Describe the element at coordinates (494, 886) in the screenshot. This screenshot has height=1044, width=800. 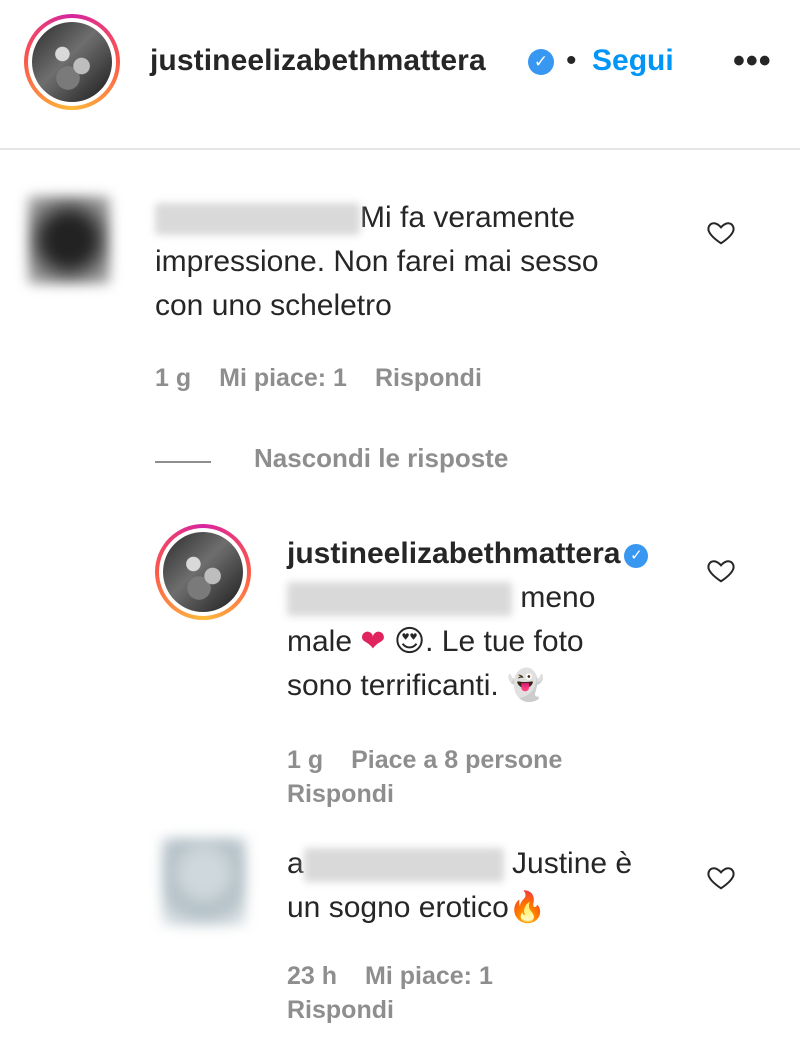
I see `reply-text: a Justine è un sogno erotico🔥` at that location.